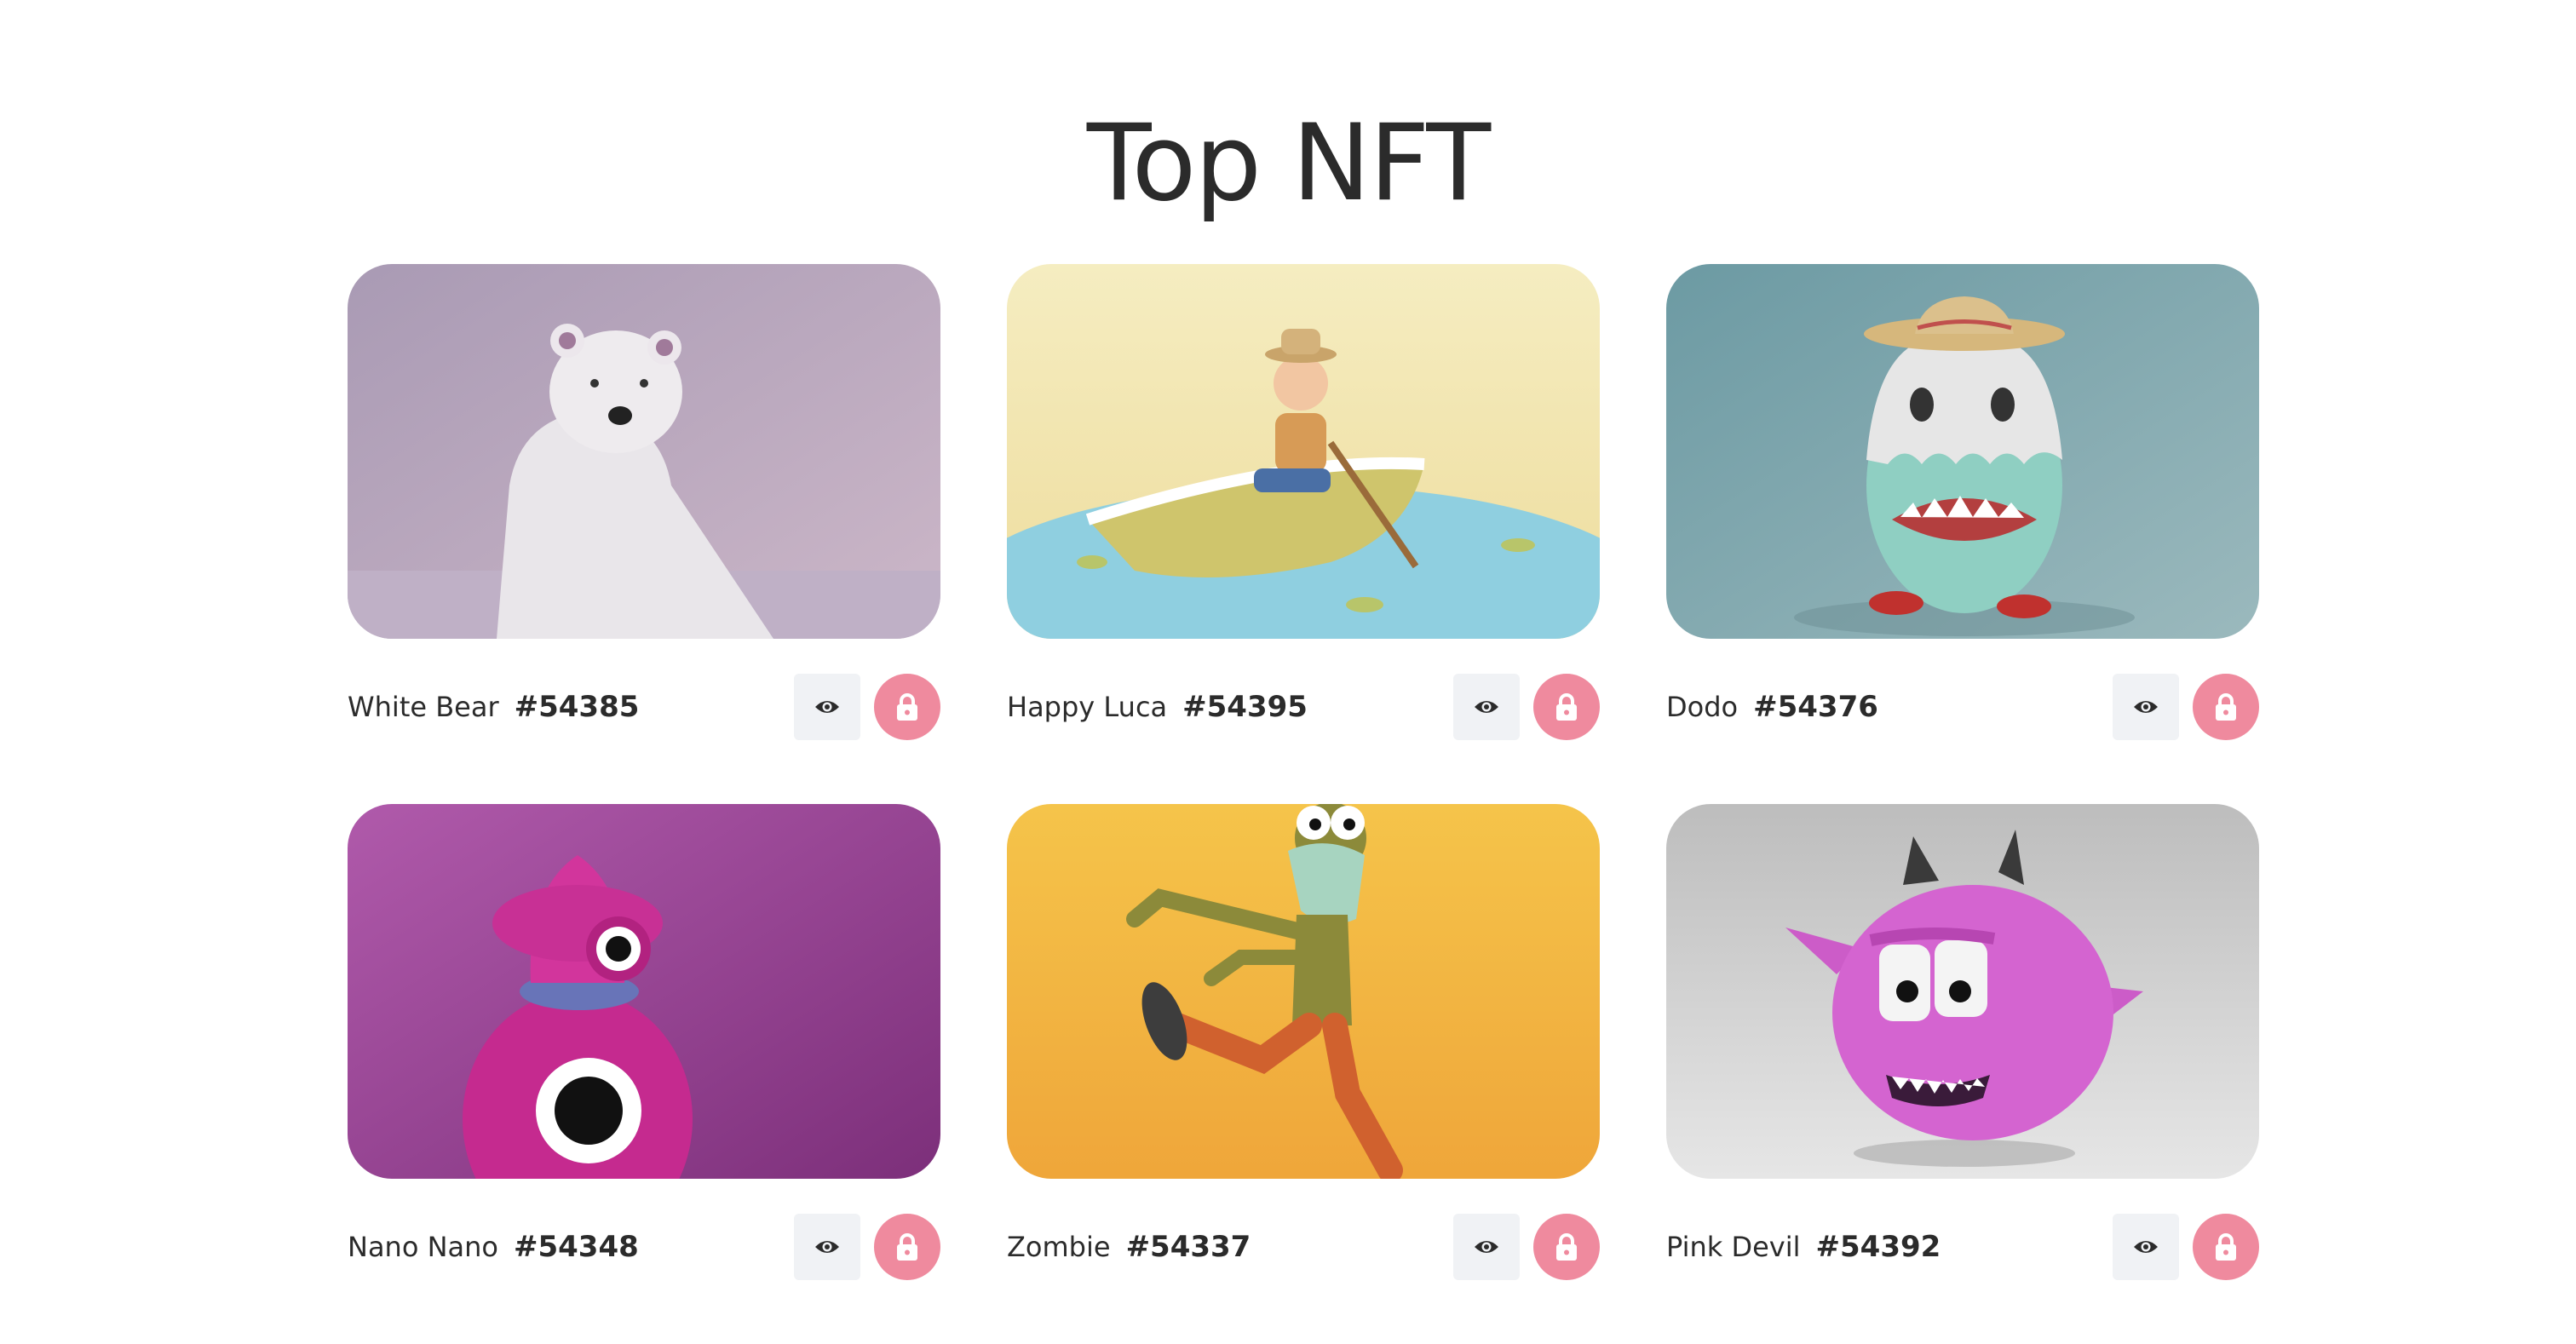 The height and width of the screenshot is (1344, 2576). I want to click on nft-meta: Happy Luca #54395, so click(1304, 707).